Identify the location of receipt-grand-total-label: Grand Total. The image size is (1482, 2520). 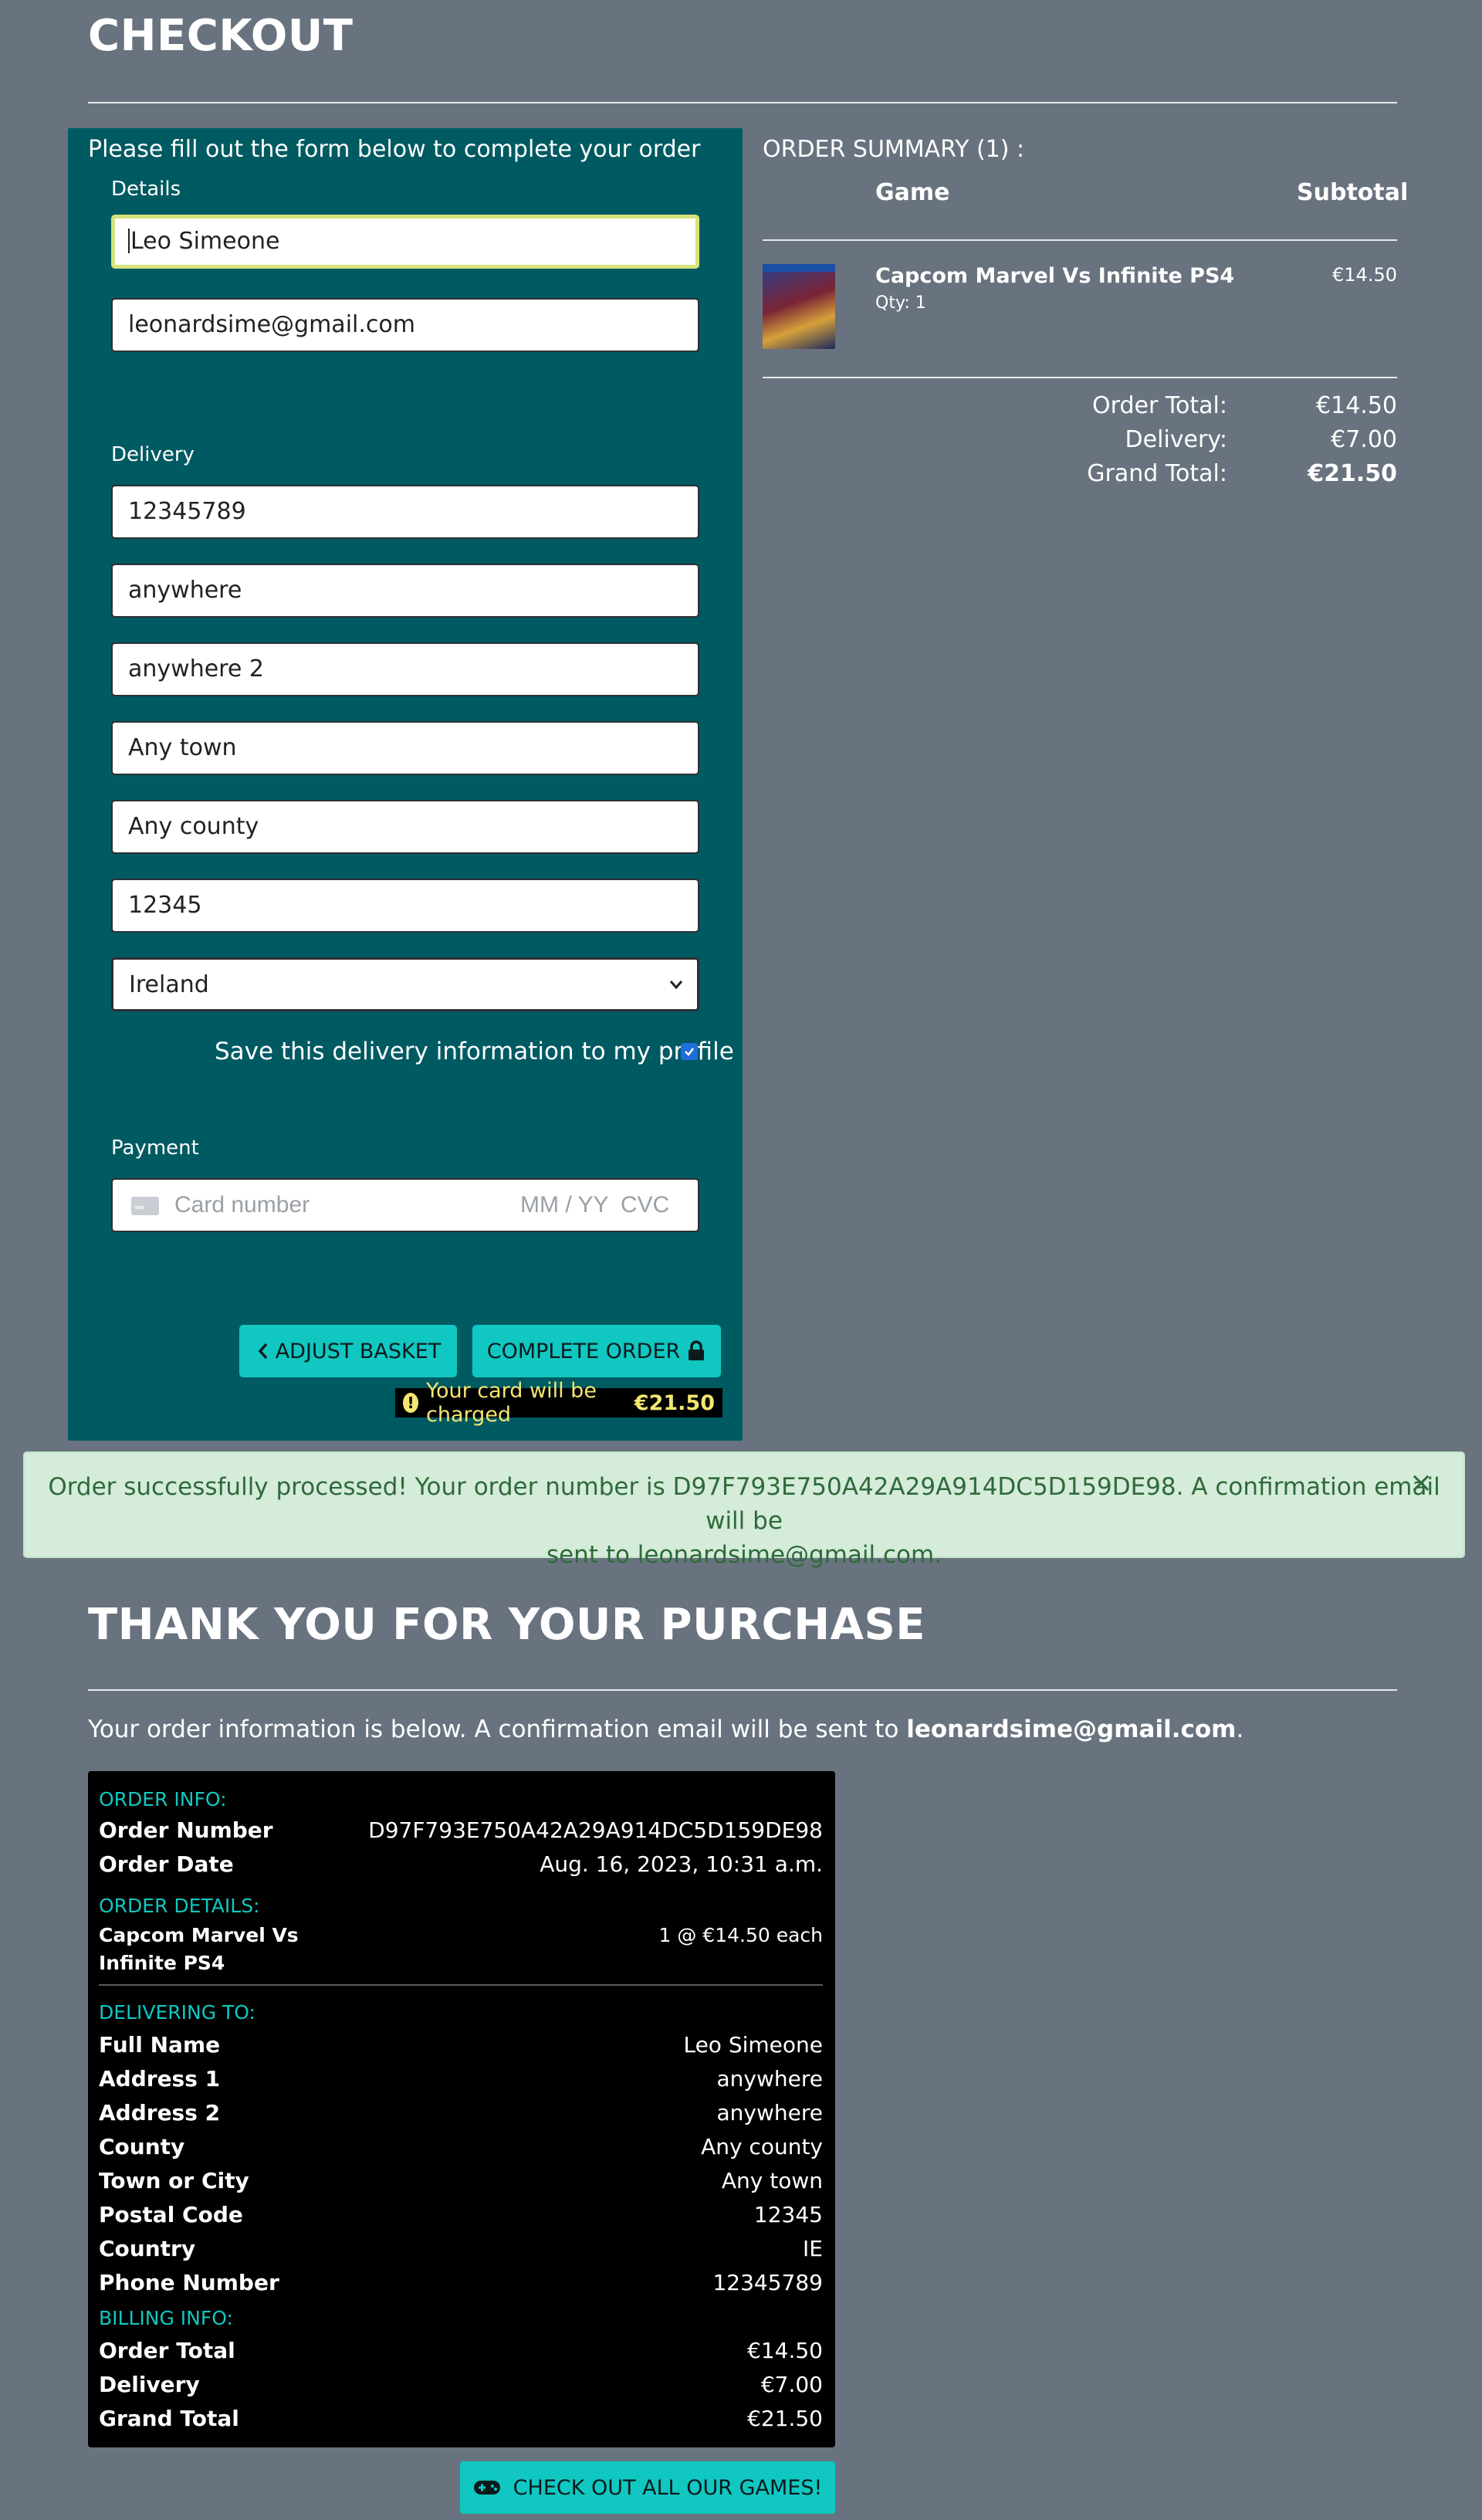
(169, 2418).